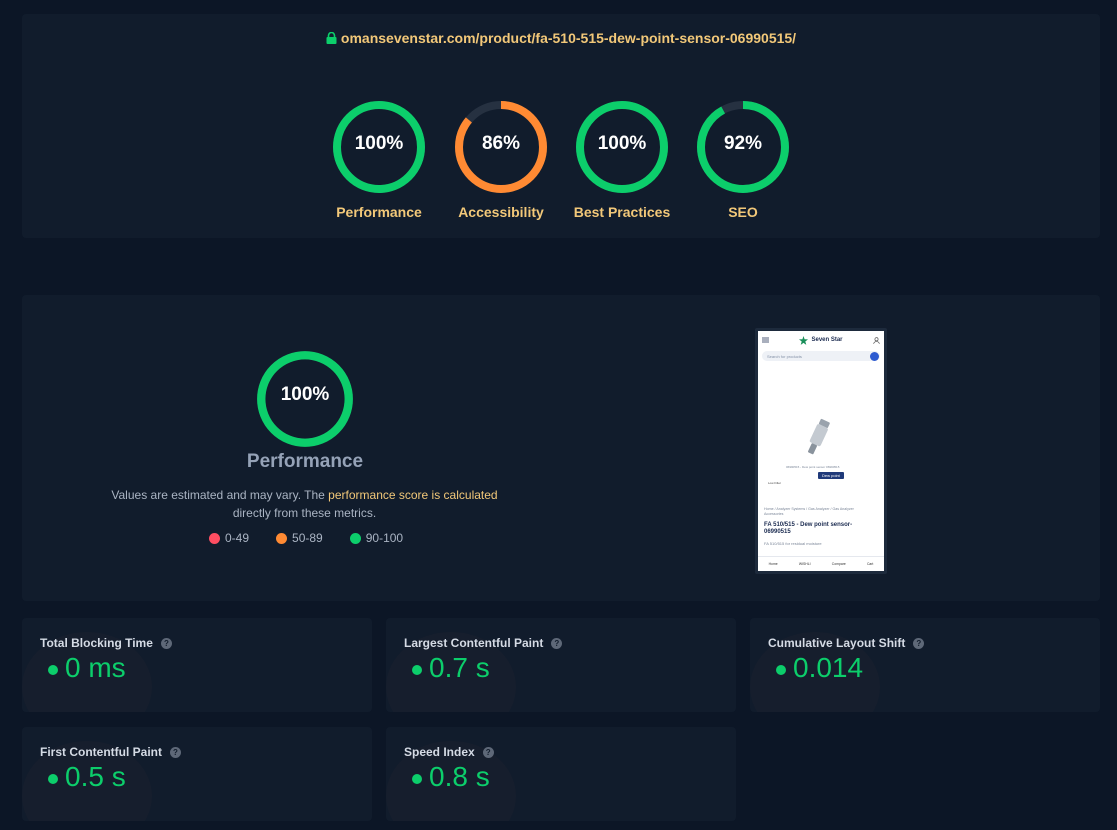 This screenshot has height=830, width=1117. What do you see at coordinates (813, 467) in the screenshot?
I see `screenshot-caption: 06990515 - Dew point sensor 06990515` at bounding box center [813, 467].